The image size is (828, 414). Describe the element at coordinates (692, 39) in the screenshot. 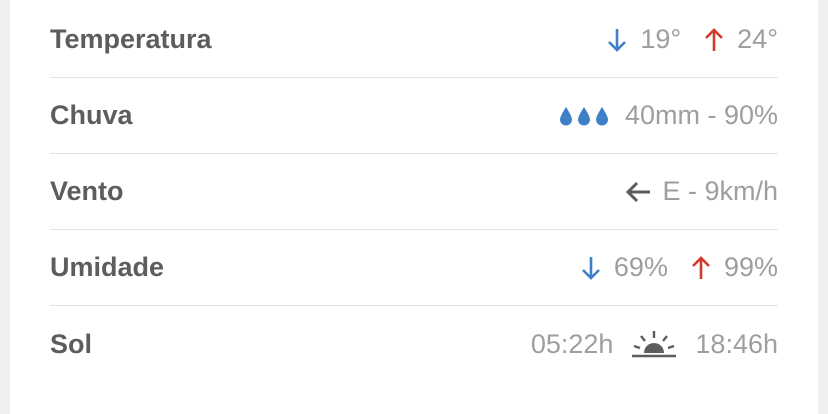

I see `temperatura-value: 19° 24°` at that location.